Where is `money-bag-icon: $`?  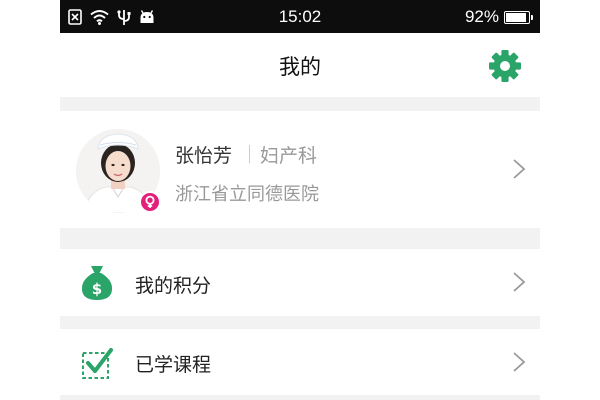
money-bag-icon: $ is located at coordinates (97, 283).